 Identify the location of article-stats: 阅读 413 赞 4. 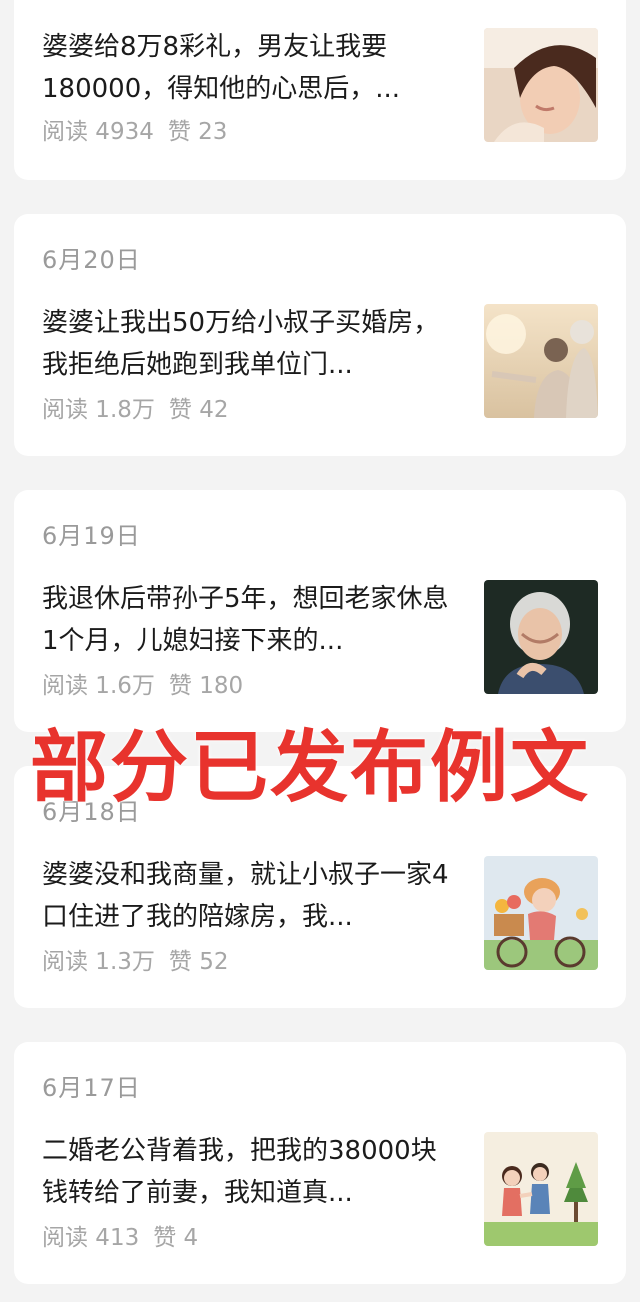
(127, 1235).